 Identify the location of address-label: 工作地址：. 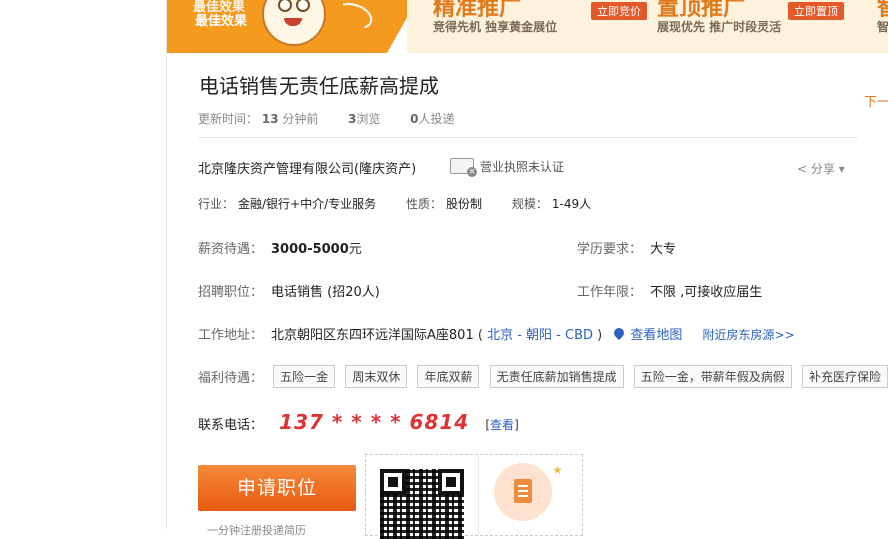
(231, 335).